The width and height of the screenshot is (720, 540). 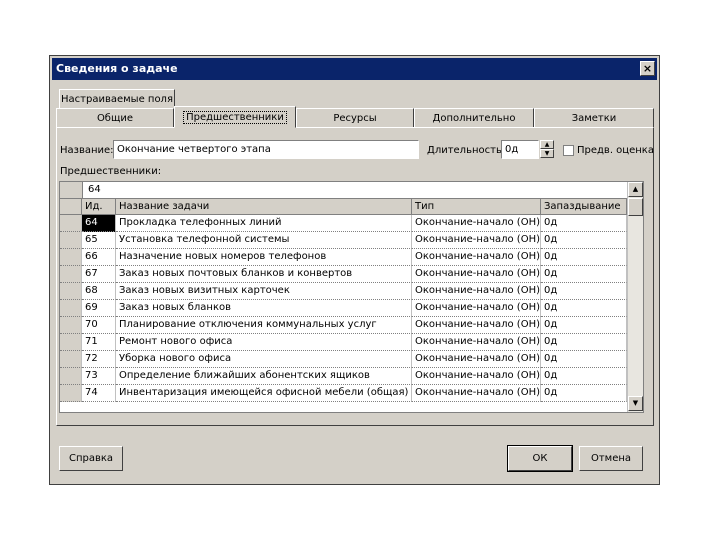 I want to click on grid-edit-row: 64, so click(x=343, y=190).